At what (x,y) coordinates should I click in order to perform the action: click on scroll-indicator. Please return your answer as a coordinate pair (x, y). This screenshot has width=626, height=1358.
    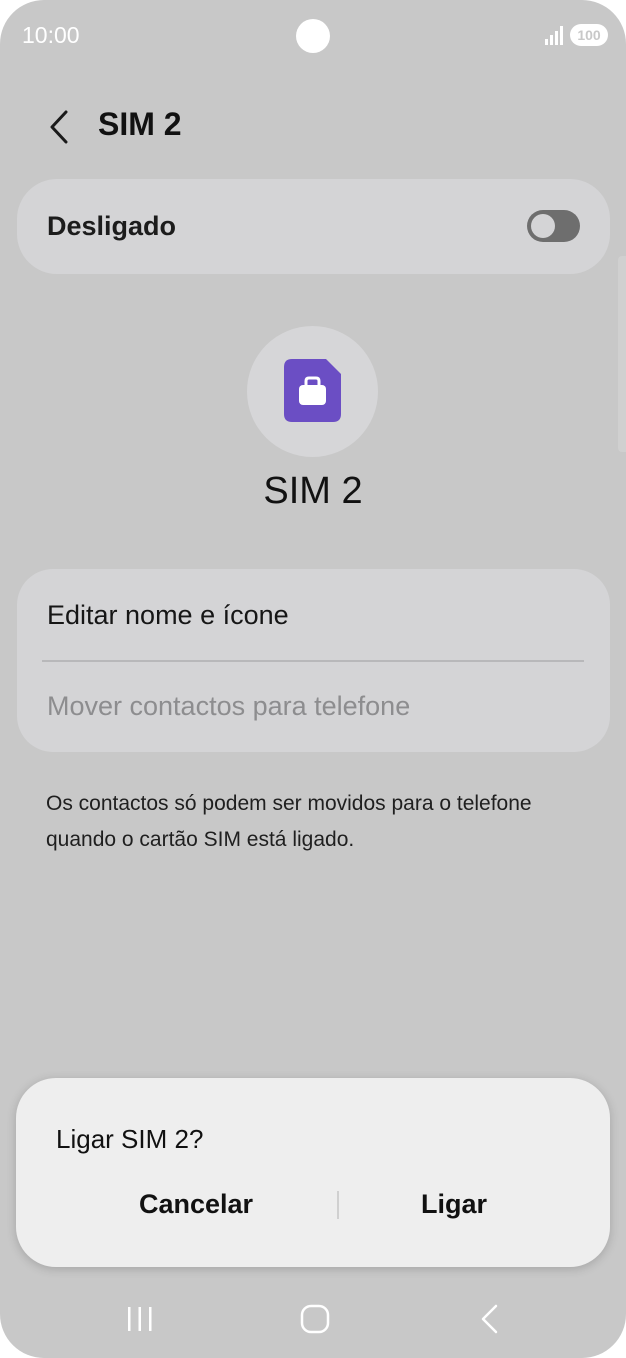
    Looking at the image, I should click on (622, 354).